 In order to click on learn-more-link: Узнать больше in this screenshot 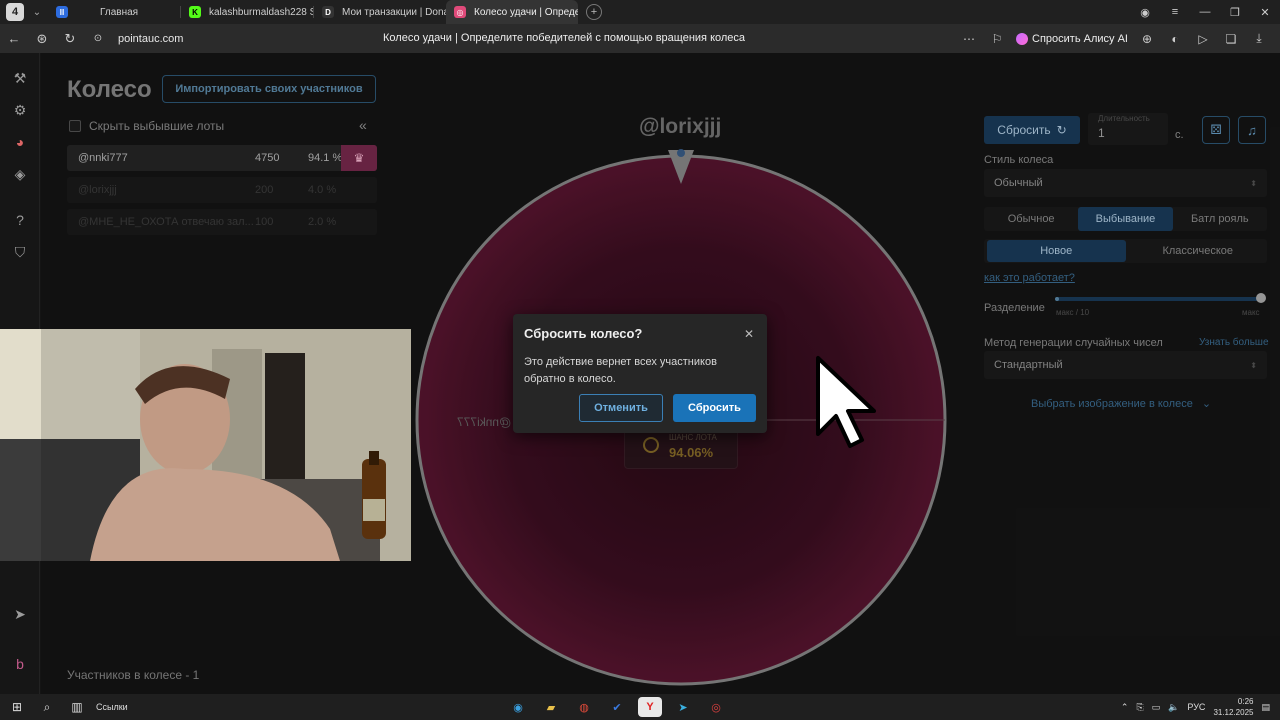, I will do `click(1234, 342)`.